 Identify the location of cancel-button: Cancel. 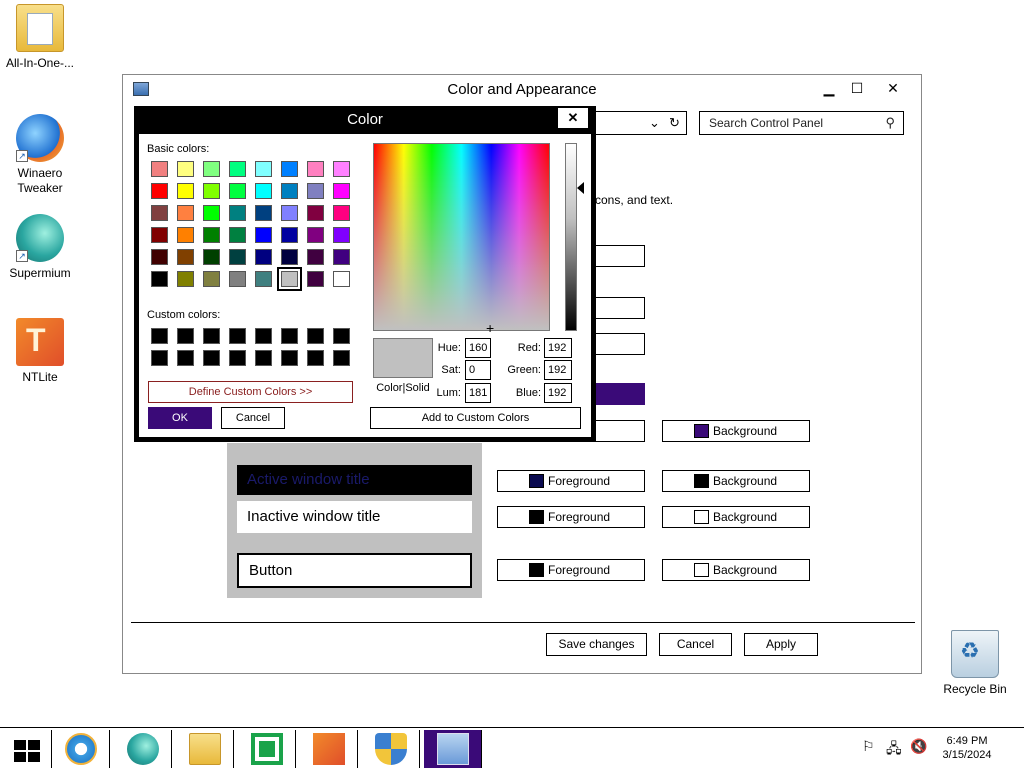
(695, 644).